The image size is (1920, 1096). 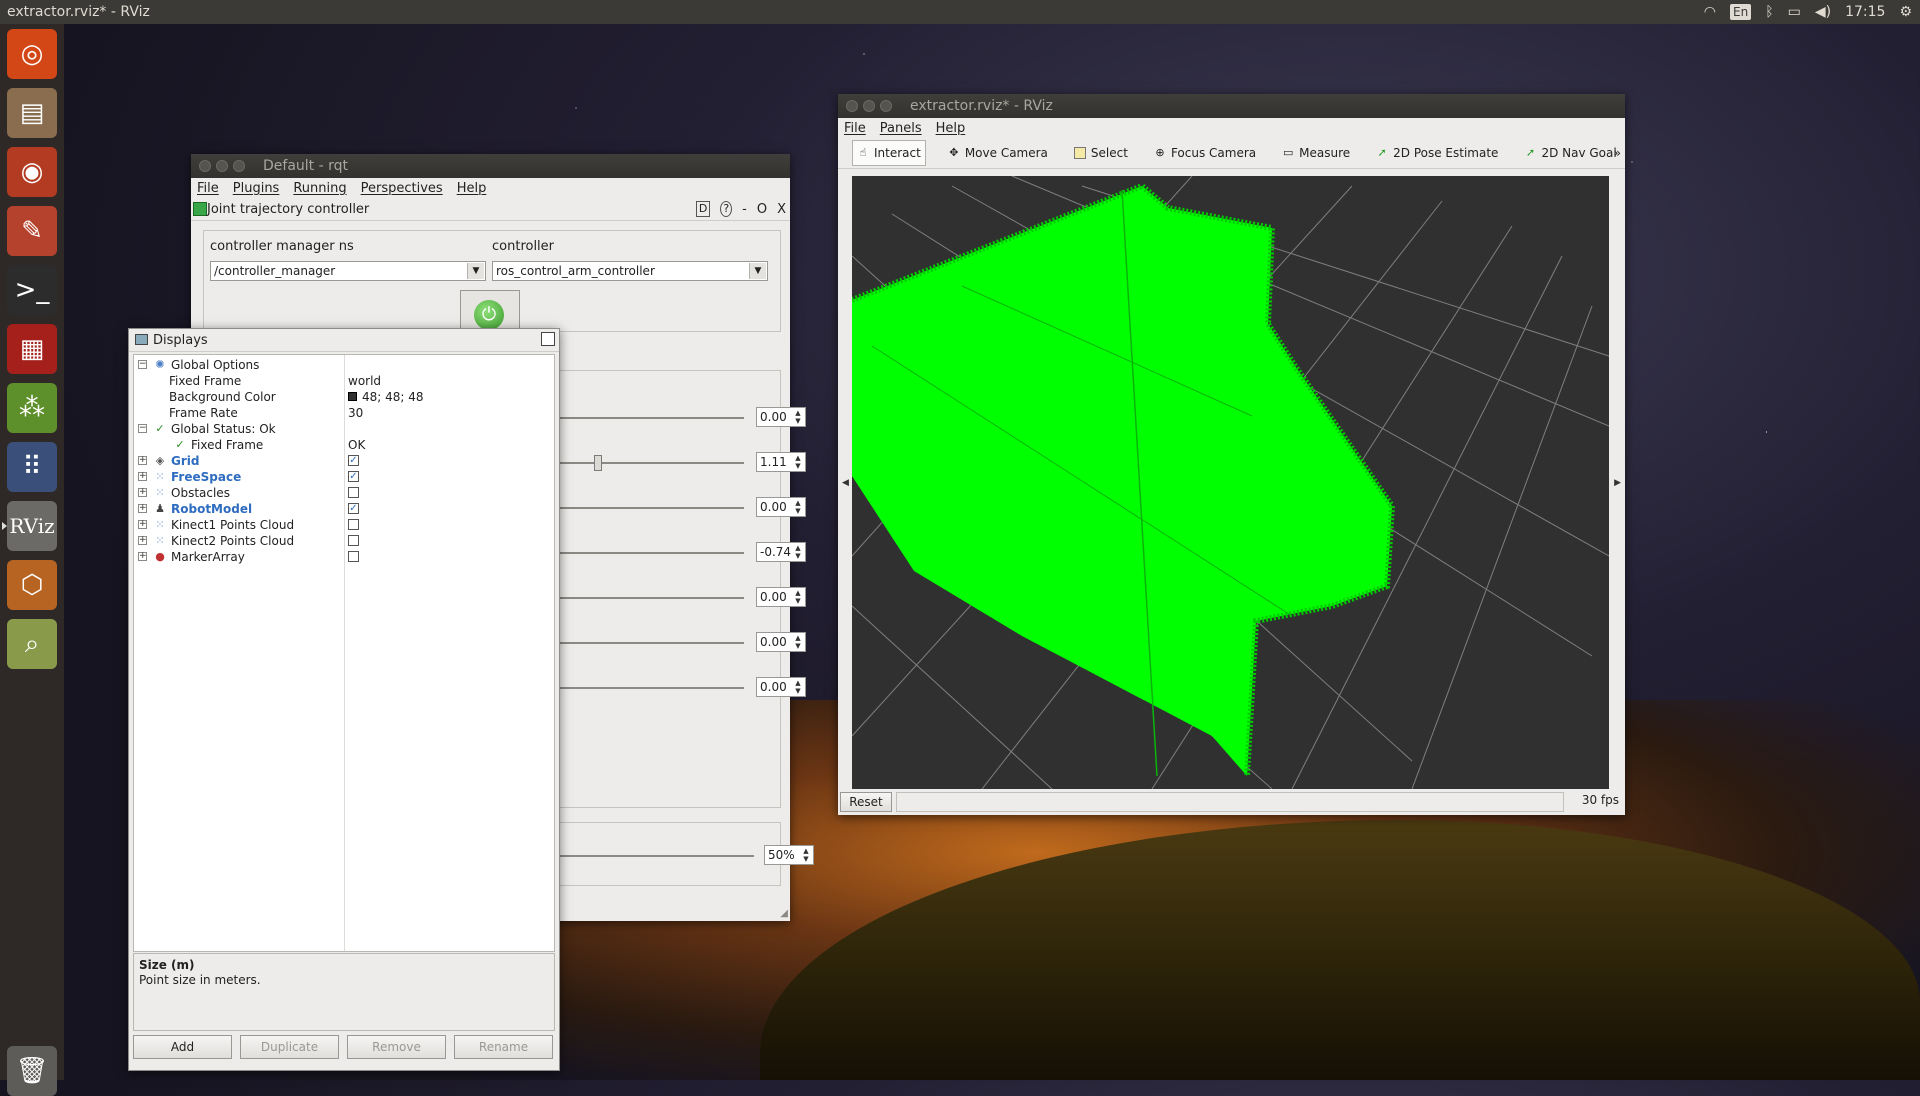 What do you see at coordinates (344, 525) in the screenshot?
I see `tree-row-kinect1: + ⁙ Kinect1 Points Cloud` at bounding box center [344, 525].